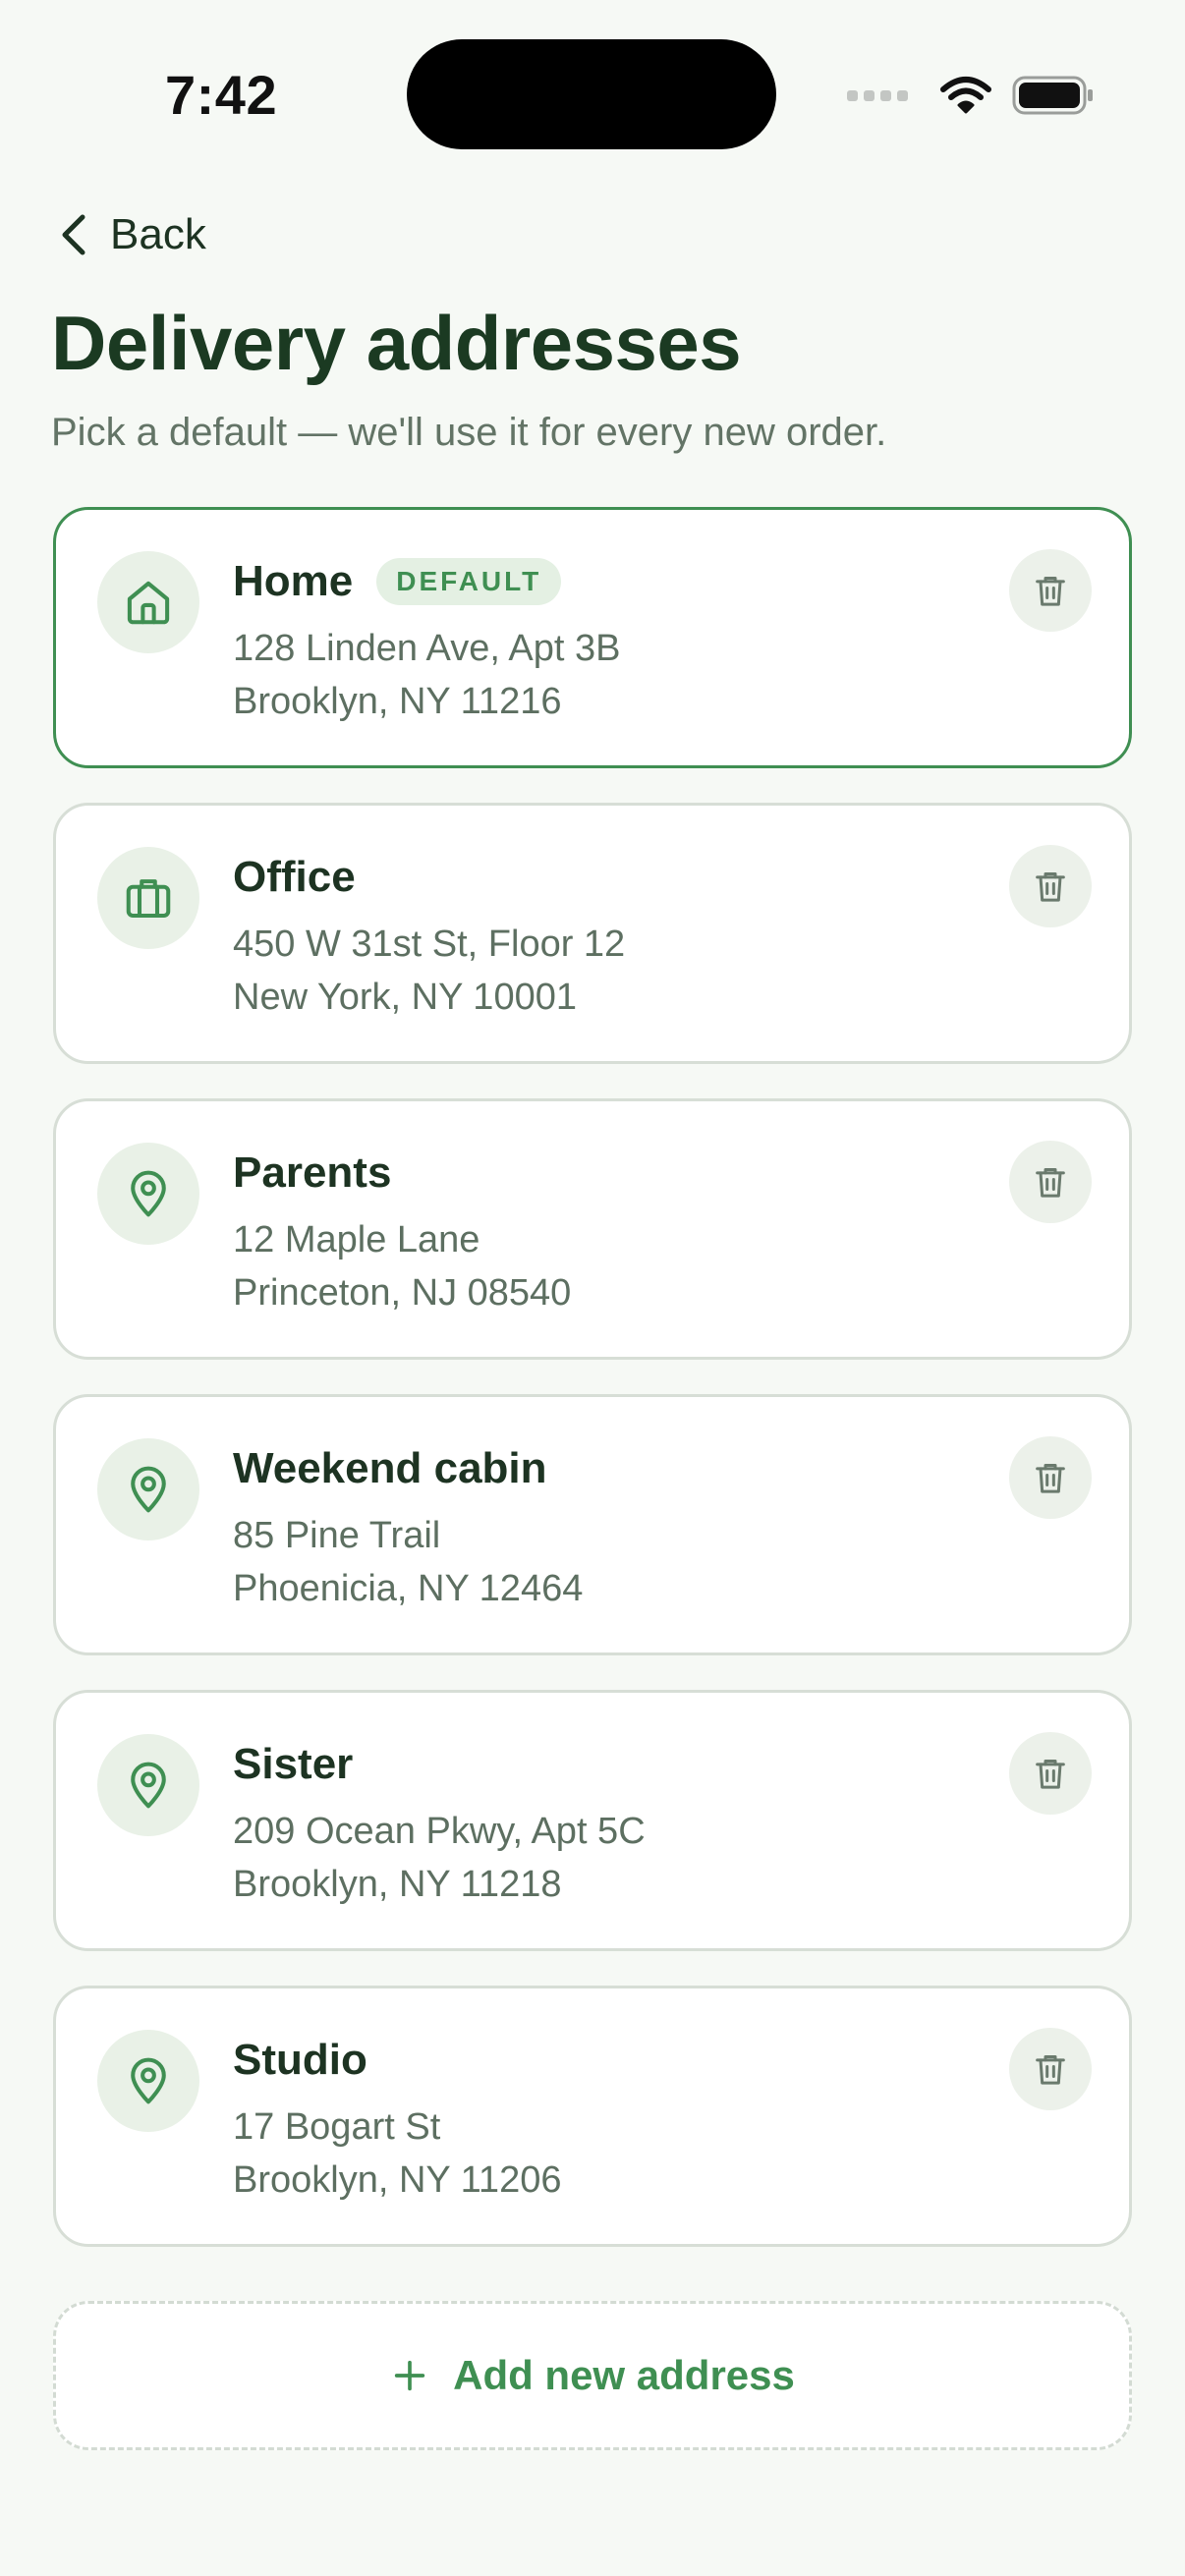 The image size is (1185, 2576). Describe the element at coordinates (398, 701) in the screenshot. I see `address-line2: Brooklyn, NY 11216` at that location.